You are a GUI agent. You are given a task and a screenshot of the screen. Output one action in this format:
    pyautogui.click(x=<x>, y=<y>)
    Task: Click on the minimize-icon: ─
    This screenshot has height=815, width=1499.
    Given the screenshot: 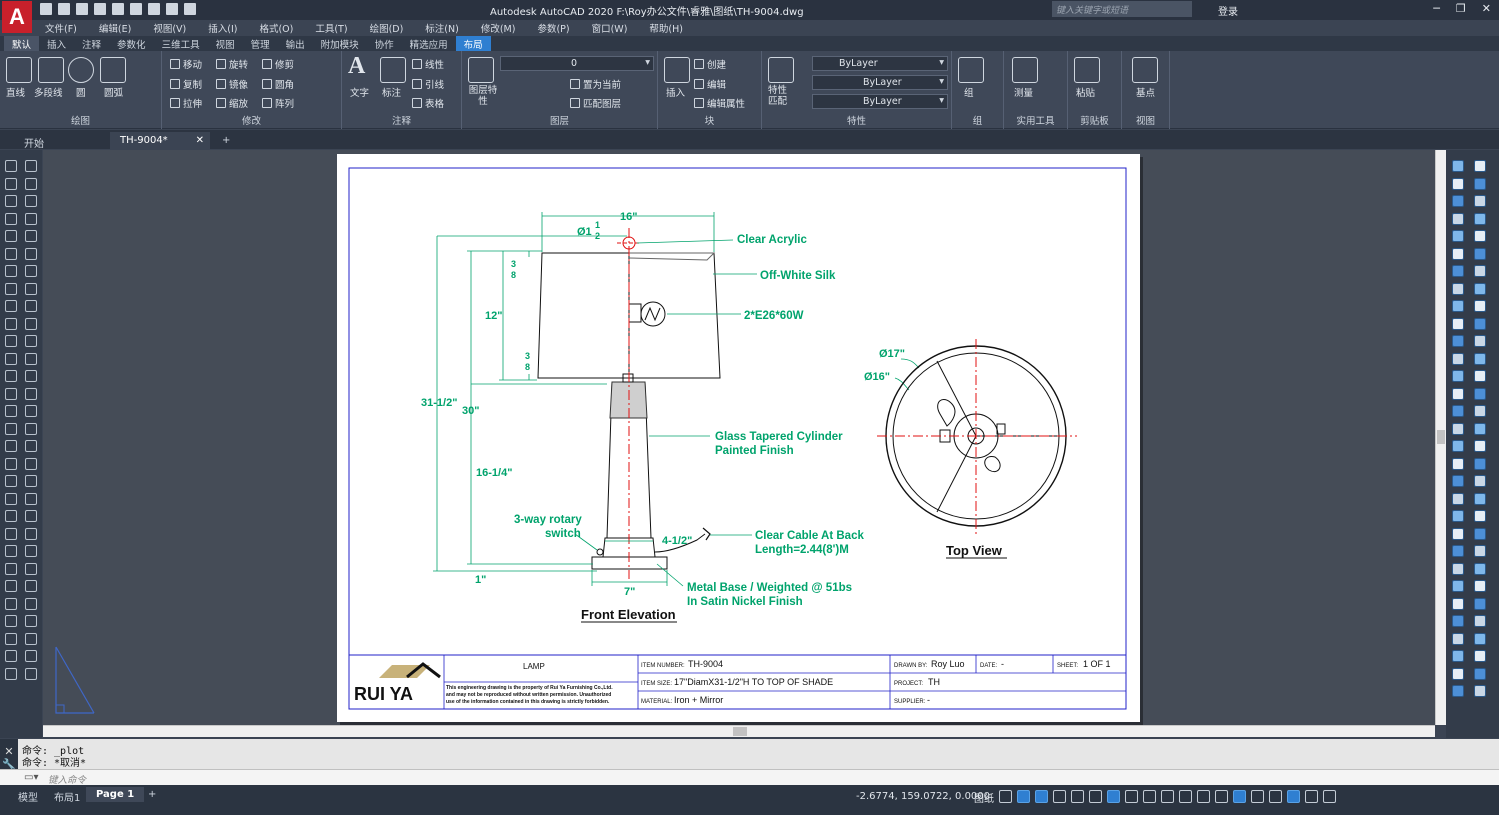 What is the action you would take?
    pyautogui.click(x=1436, y=8)
    